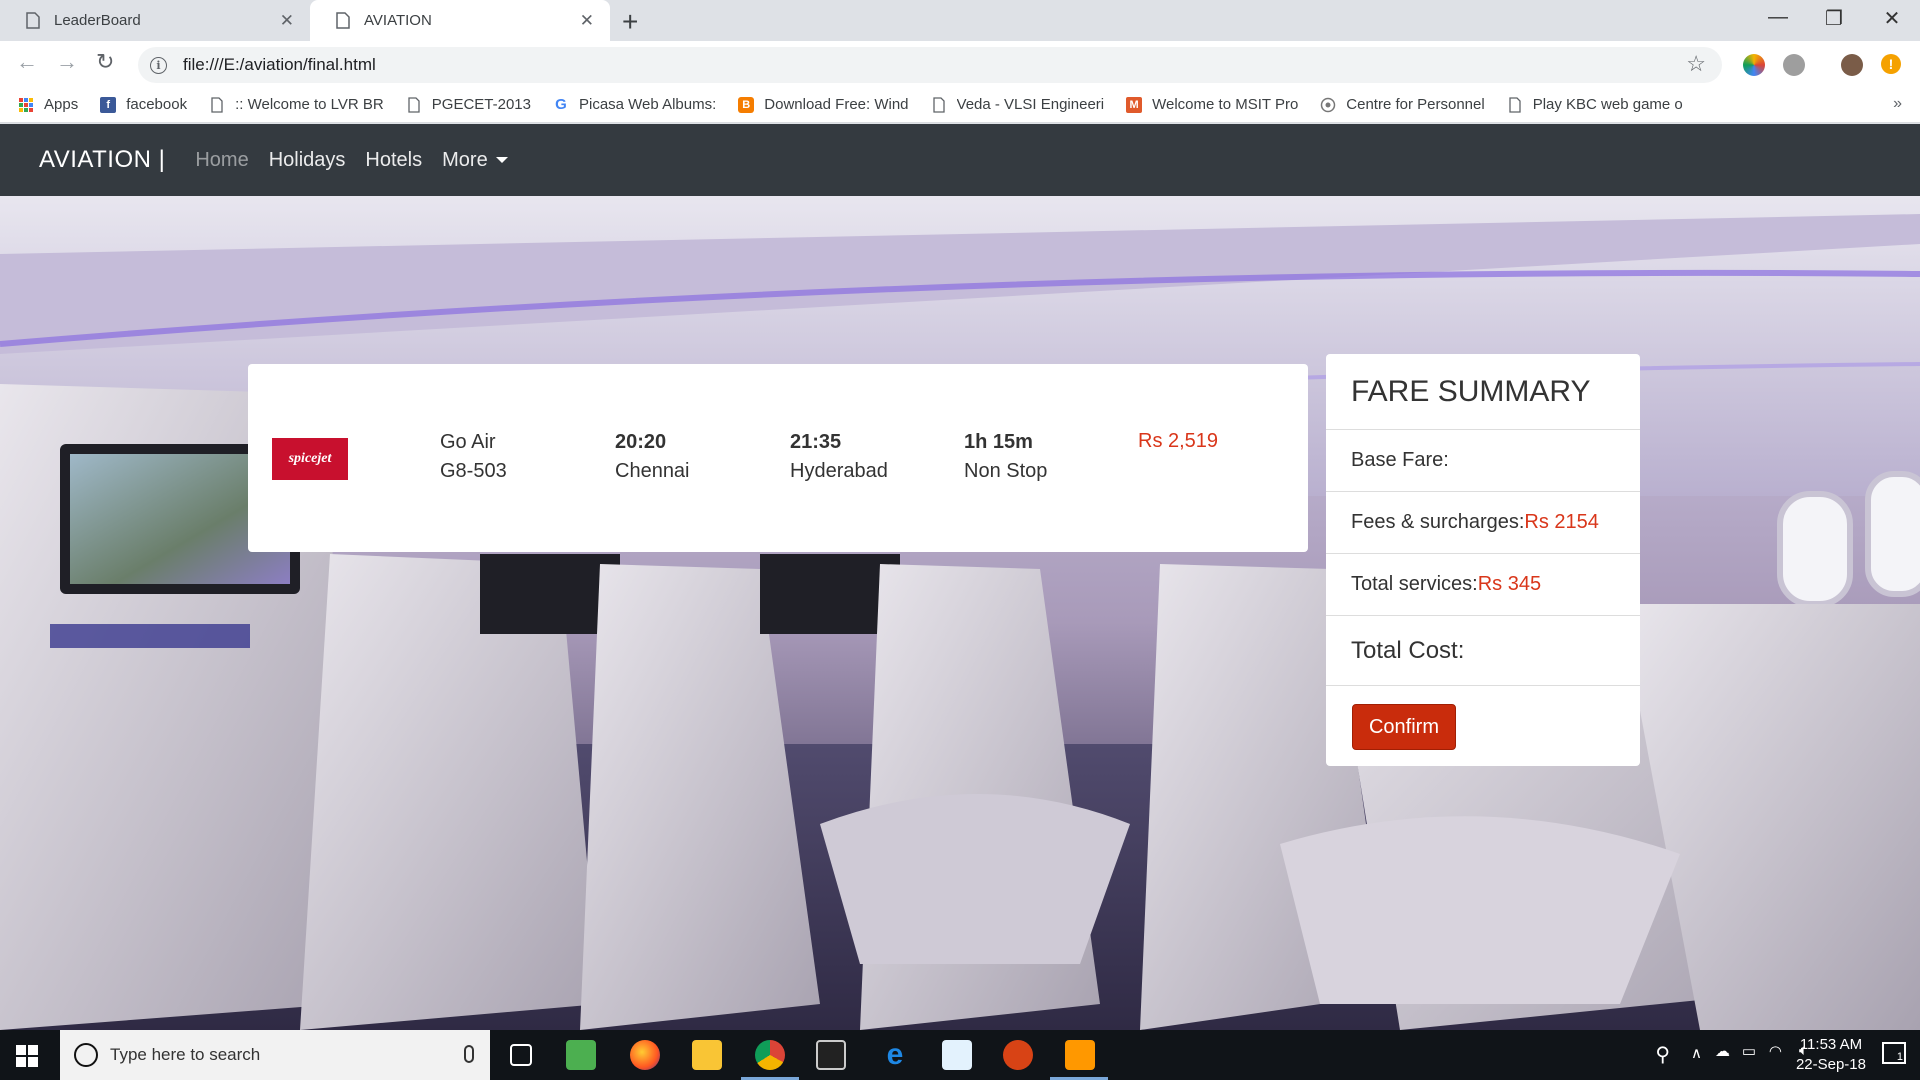  What do you see at coordinates (108, 104) in the screenshot?
I see `facebook-icon: f` at bounding box center [108, 104].